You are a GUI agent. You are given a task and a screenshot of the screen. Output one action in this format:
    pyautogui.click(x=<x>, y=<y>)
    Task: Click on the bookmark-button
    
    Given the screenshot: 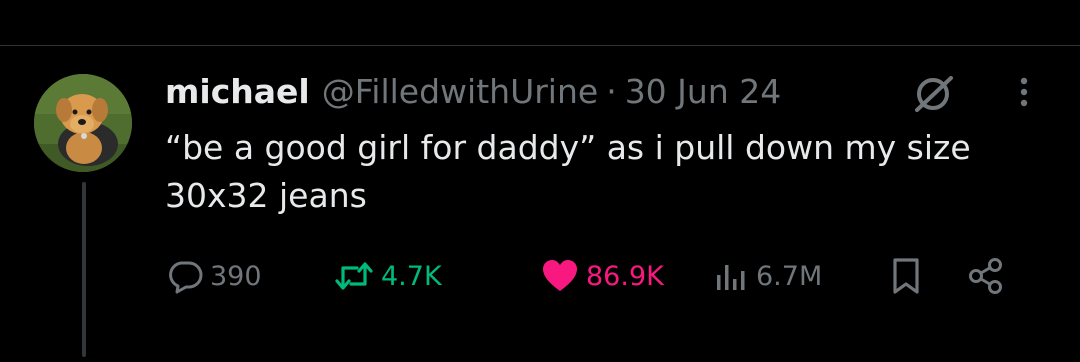 What is the action you would take?
    pyautogui.click(x=906, y=276)
    